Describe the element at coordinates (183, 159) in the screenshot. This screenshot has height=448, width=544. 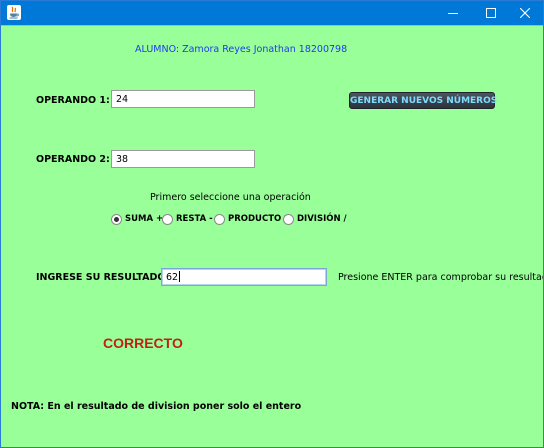
I see `operand2-field: 38` at that location.